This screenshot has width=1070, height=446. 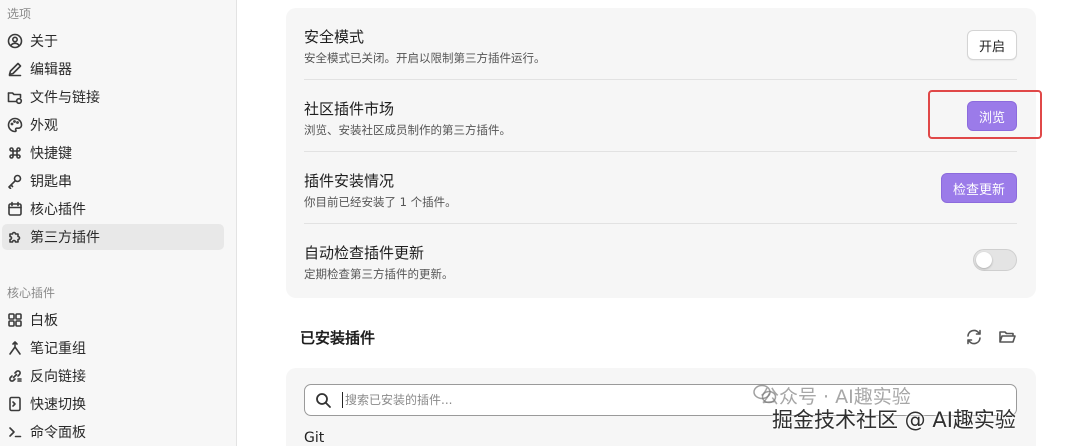 I want to click on sidebar-item-hotkeys: 快捷键, so click(x=113, y=153).